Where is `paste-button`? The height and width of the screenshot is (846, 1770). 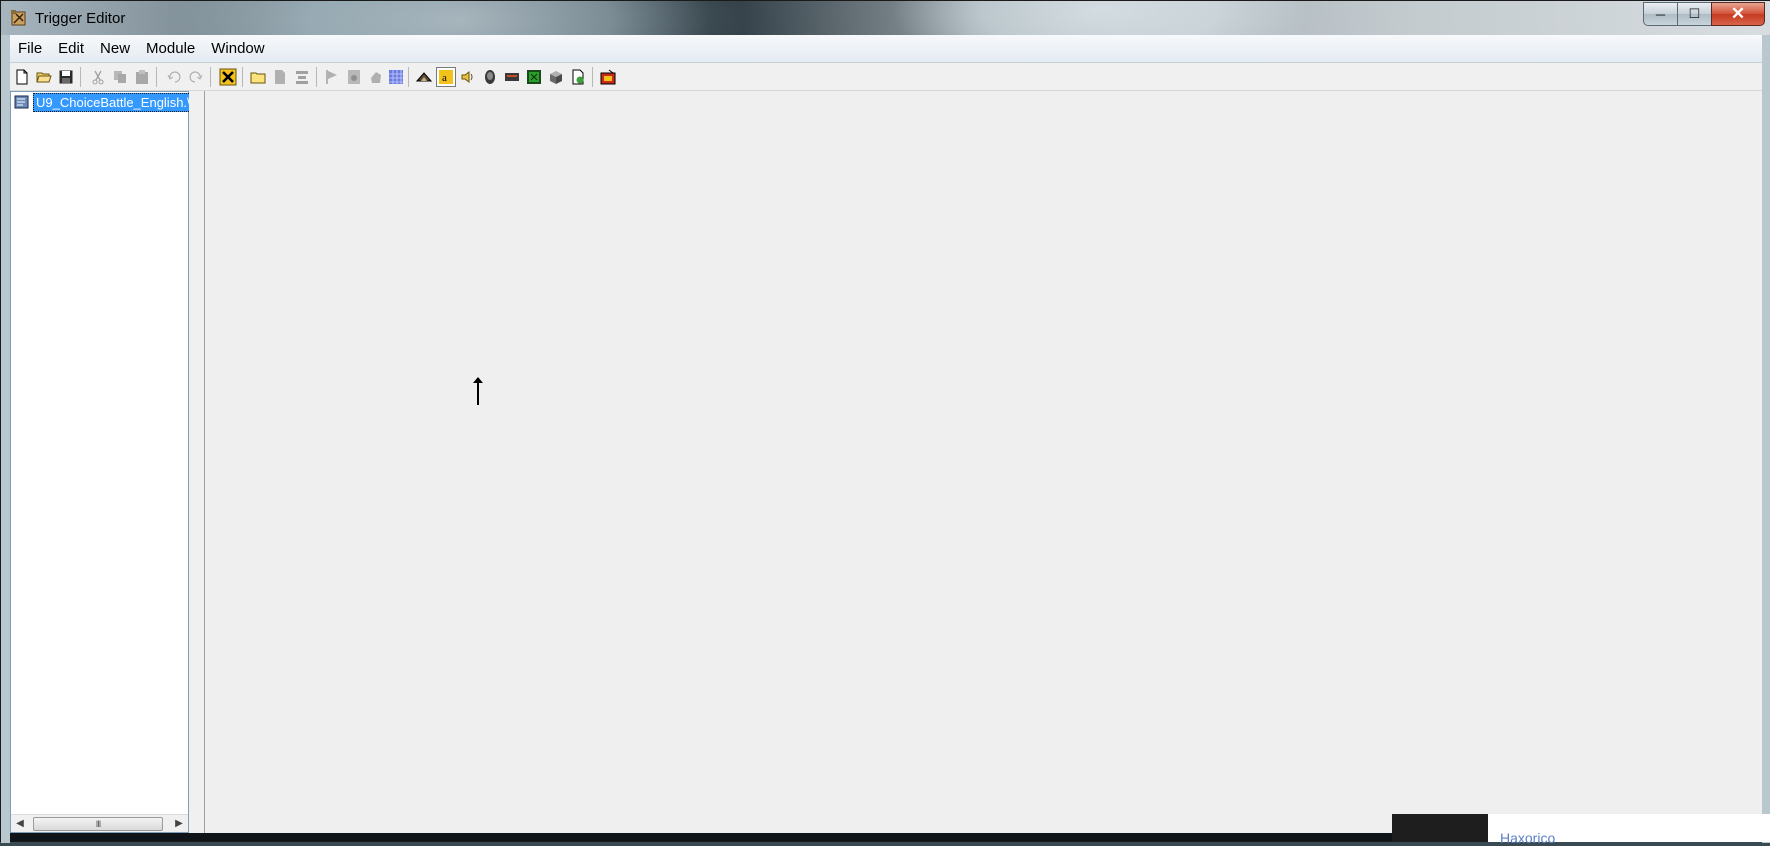
paste-button is located at coordinates (142, 77).